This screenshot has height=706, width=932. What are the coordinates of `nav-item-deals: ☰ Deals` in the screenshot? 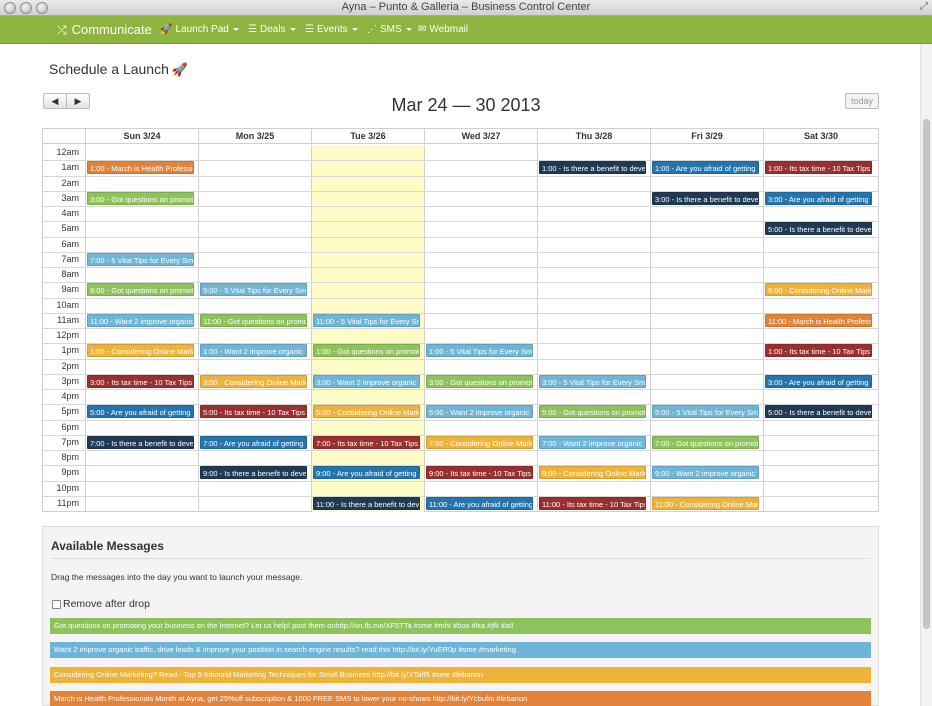 It's located at (272, 30).